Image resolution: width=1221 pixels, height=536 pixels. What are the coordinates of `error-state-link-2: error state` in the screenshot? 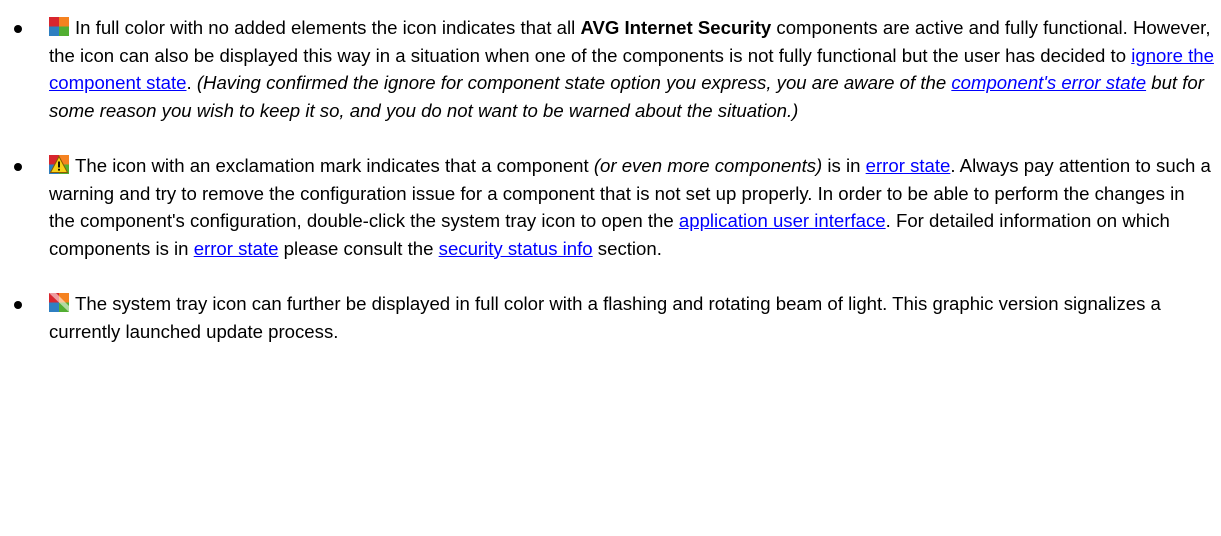 It's located at (236, 248).